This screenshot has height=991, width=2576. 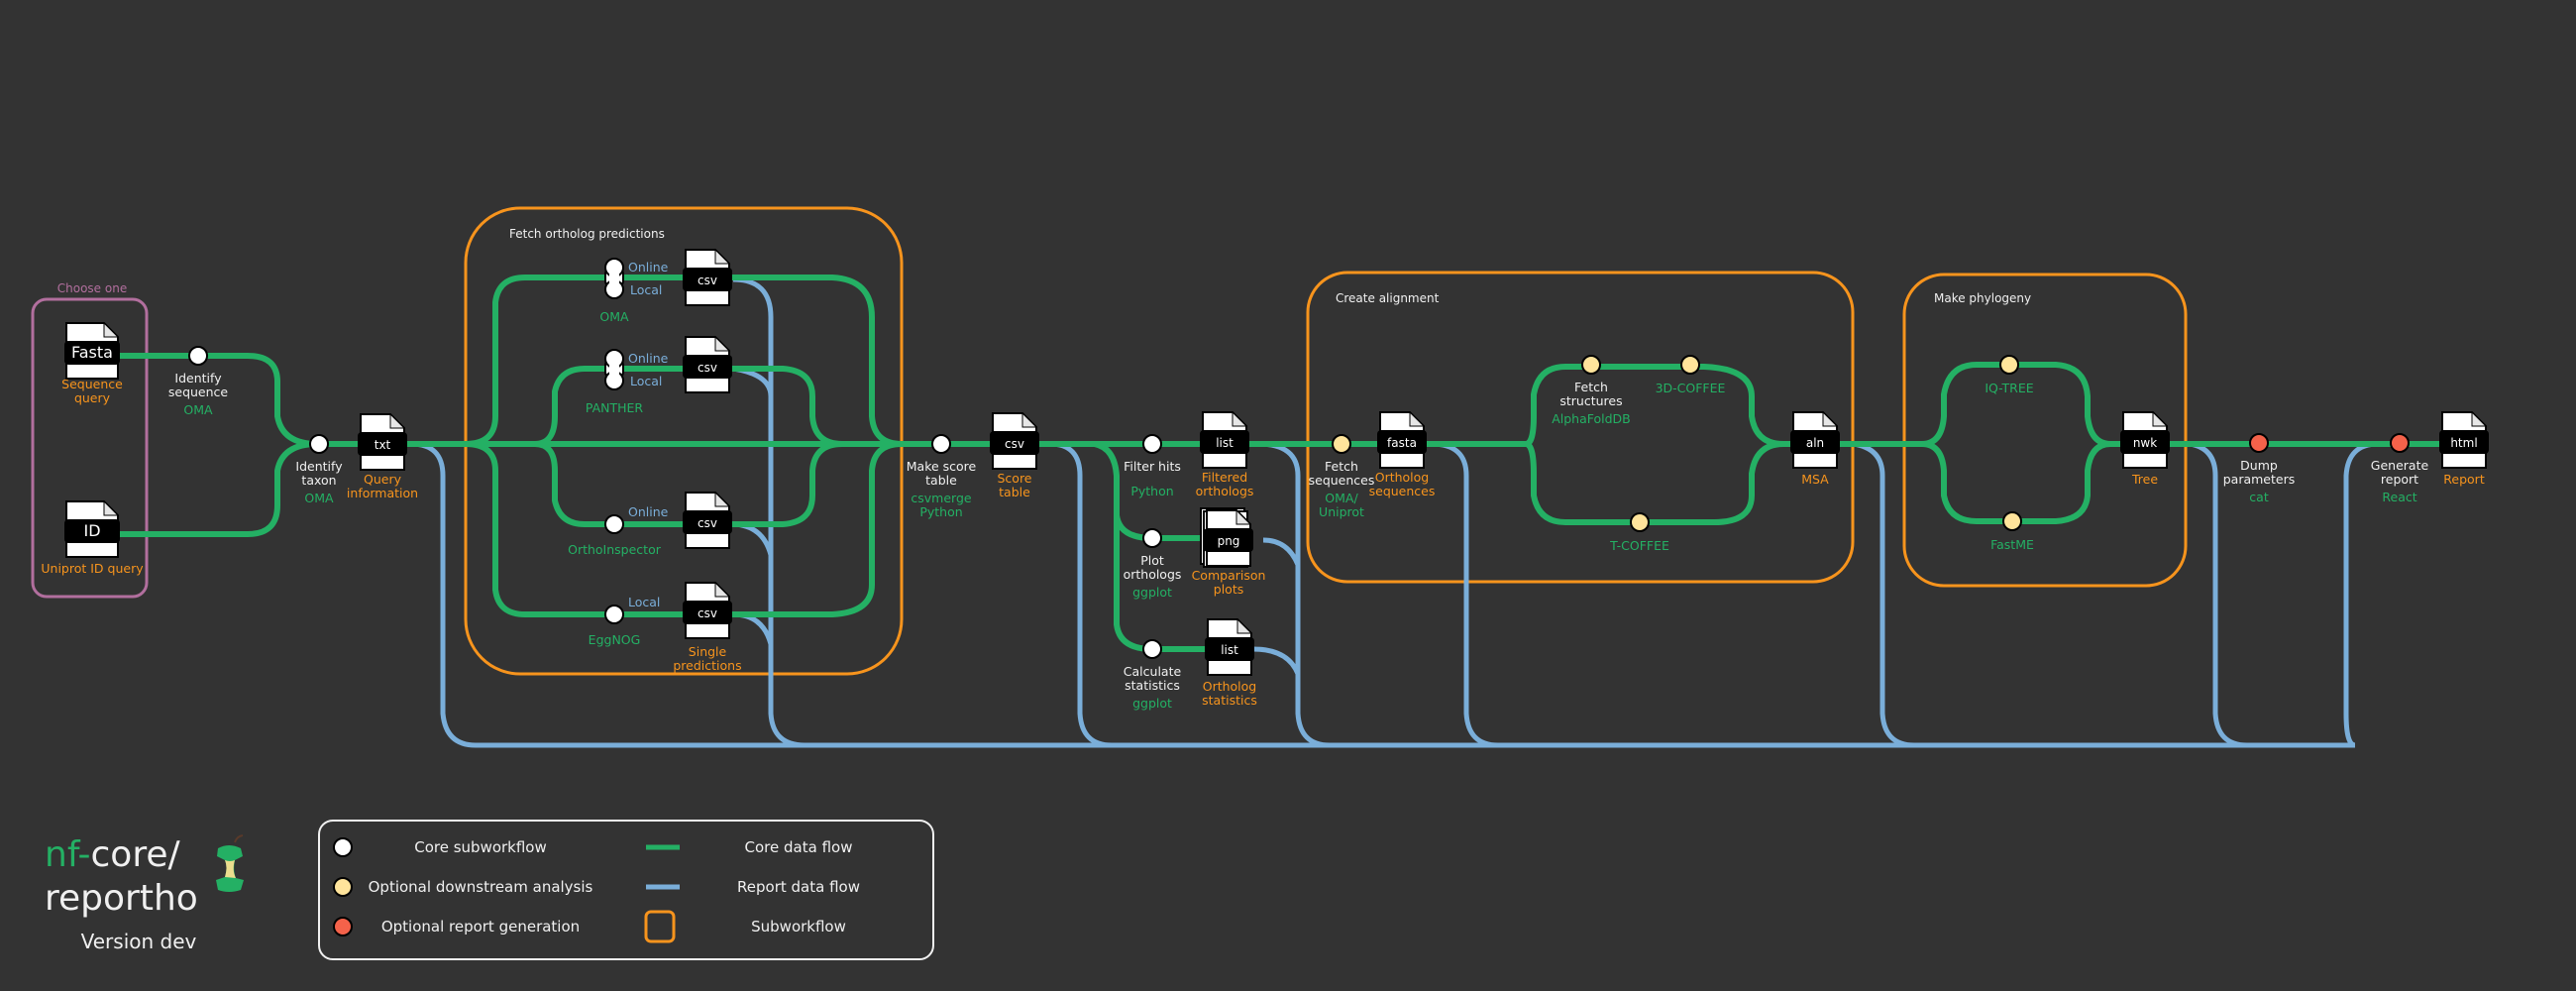 What do you see at coordinates (1342, 498) in the screenshot?
I see `tool-label: OMA/` at bounding box center [1342, 498].